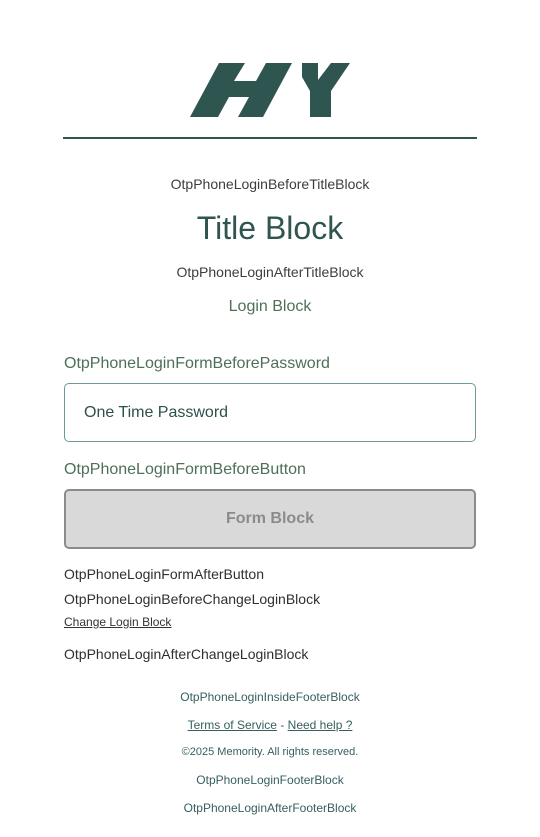 The height and width of the screenshot is (837, 540). Describe the element at coordinates (326, 90) in the screenshot. I see `logo-y-shape` at that location.